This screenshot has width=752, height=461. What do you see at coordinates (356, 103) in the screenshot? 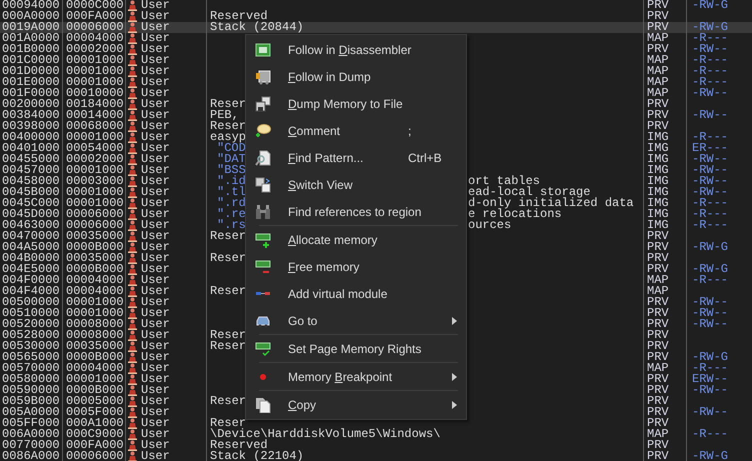
I see `menu-item: Dump Memory to File` at bounding box center [356, 103].